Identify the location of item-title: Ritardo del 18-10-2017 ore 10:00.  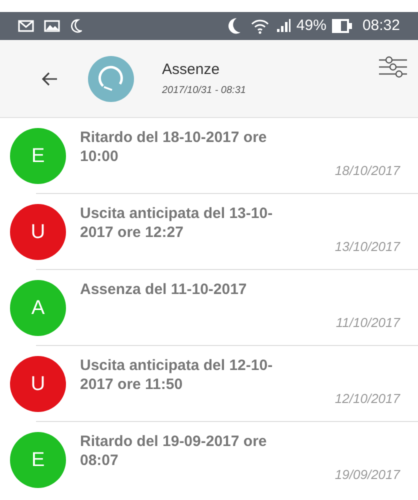
(174, 147).